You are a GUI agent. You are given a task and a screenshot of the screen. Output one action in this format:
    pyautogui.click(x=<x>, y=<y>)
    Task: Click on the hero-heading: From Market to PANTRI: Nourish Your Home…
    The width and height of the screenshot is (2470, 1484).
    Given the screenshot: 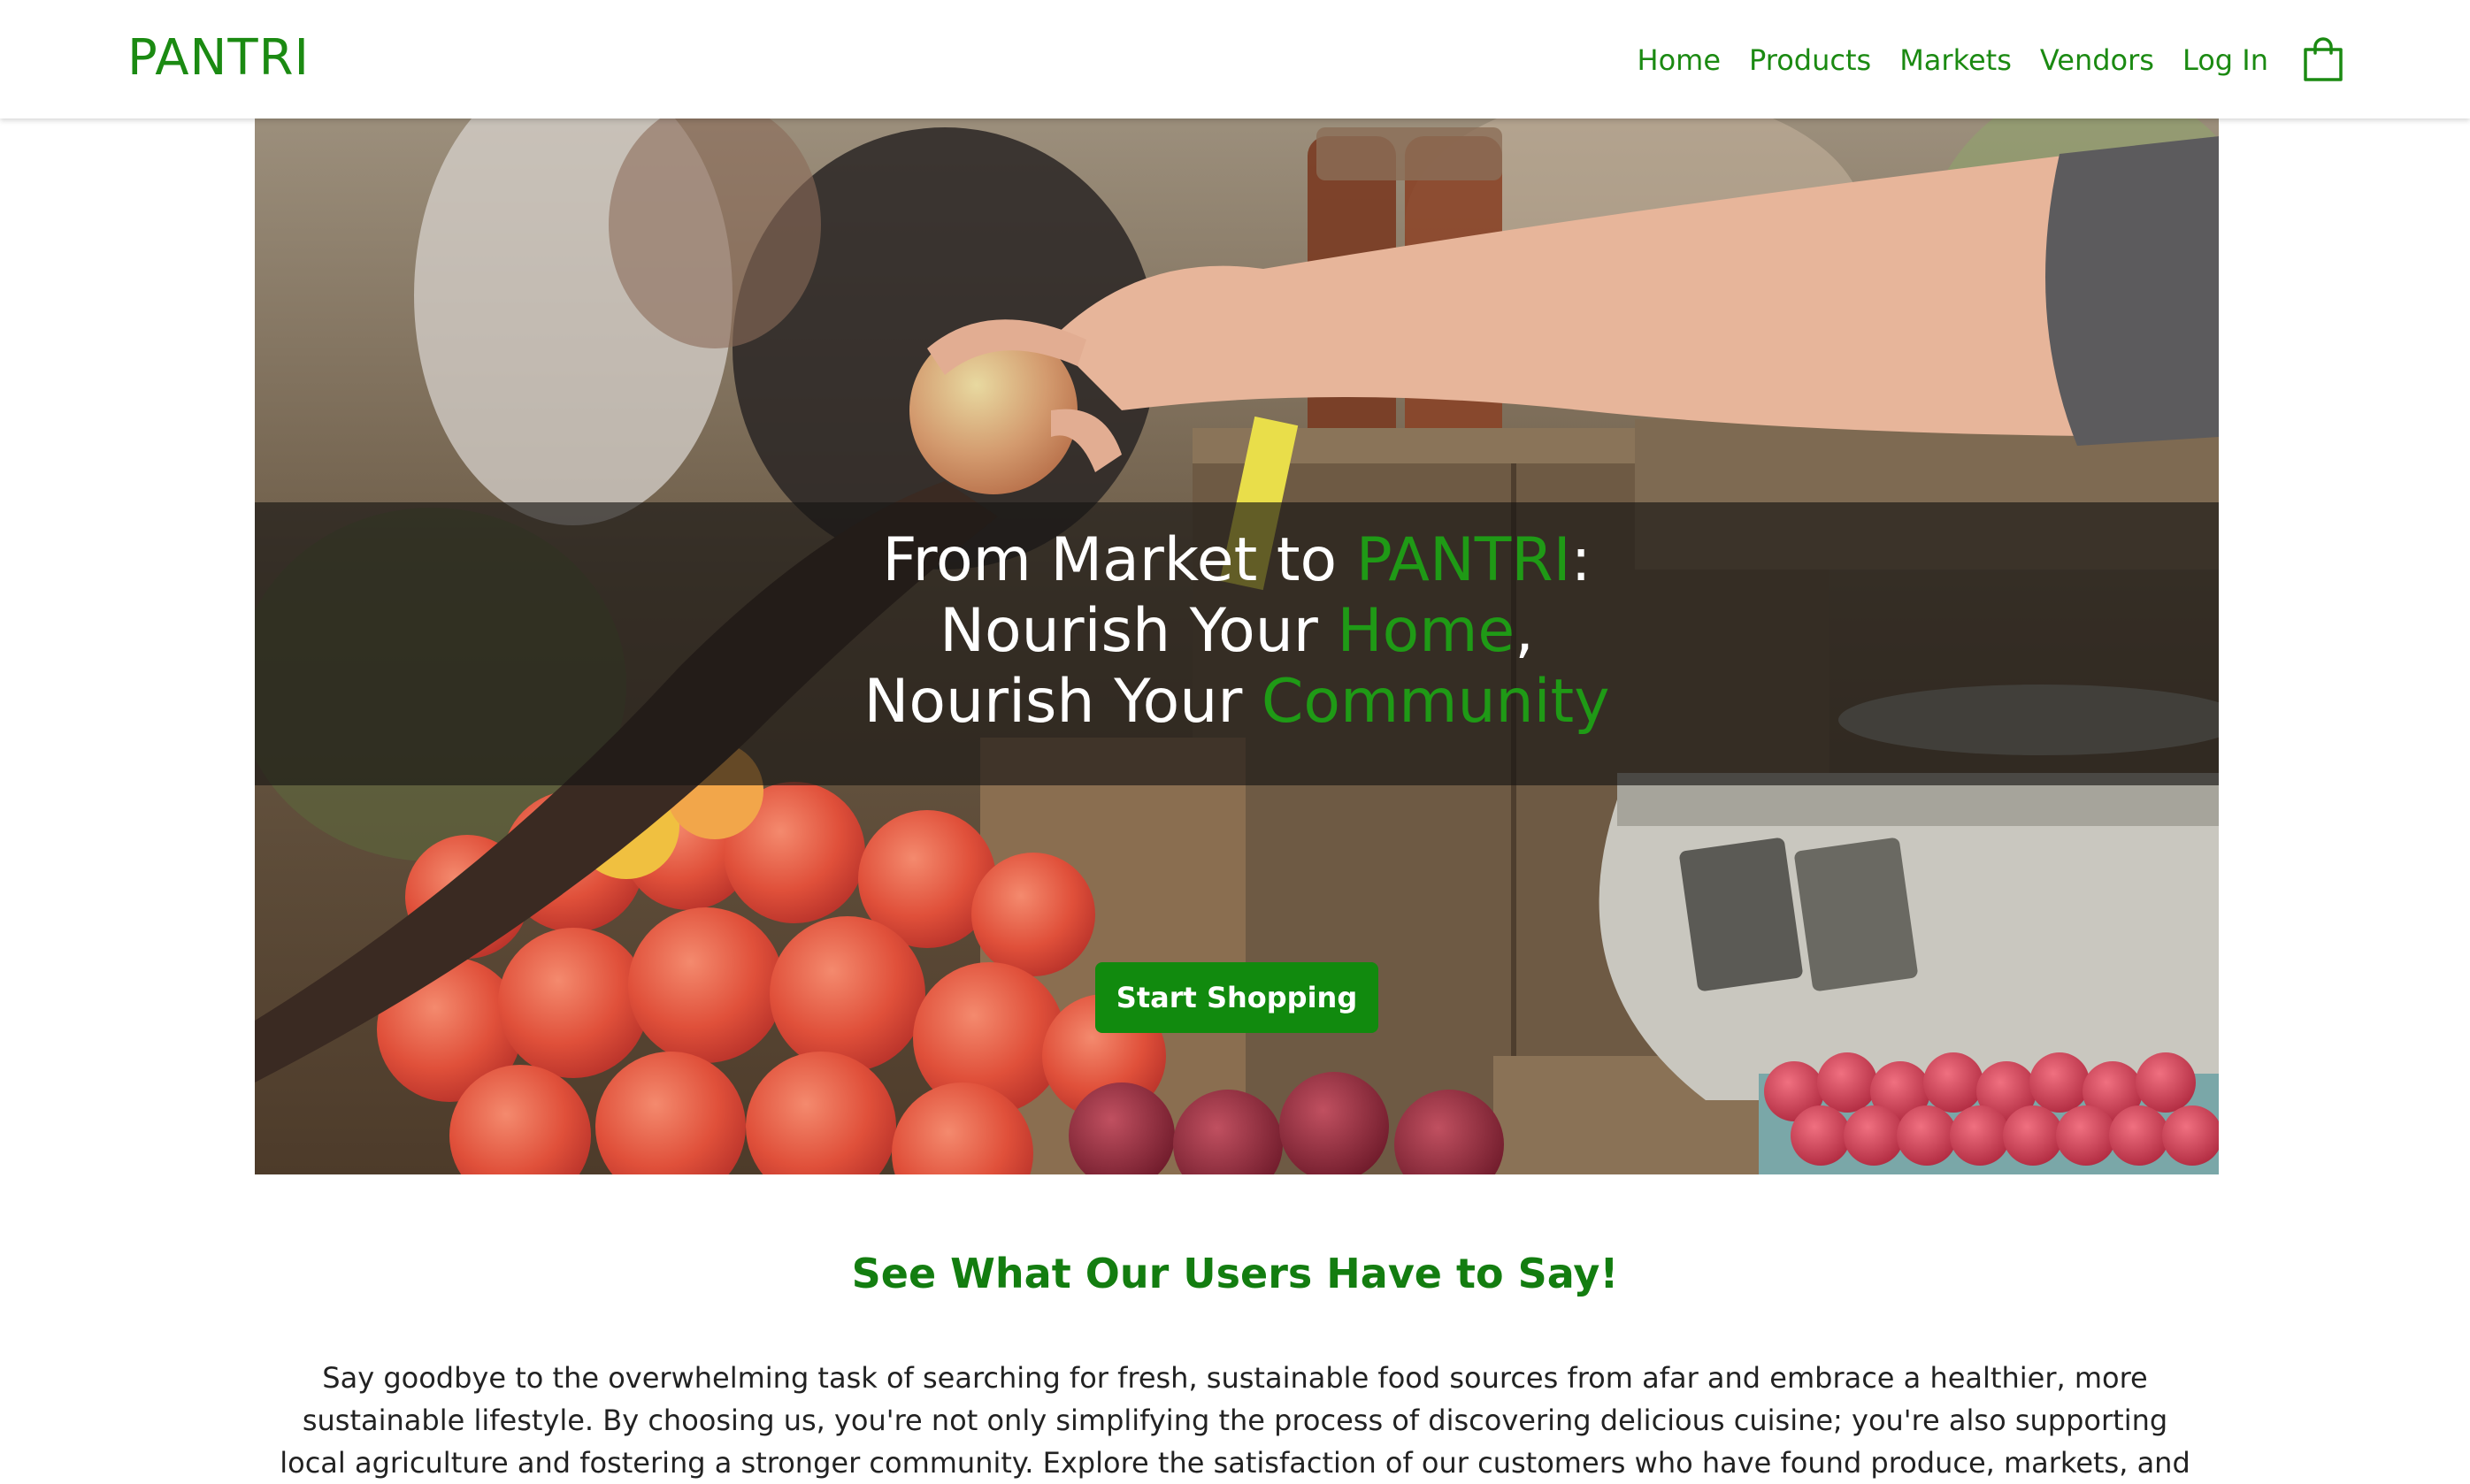 What is the action you would take?
    pyautogui.click(x=1237, y=631)
    